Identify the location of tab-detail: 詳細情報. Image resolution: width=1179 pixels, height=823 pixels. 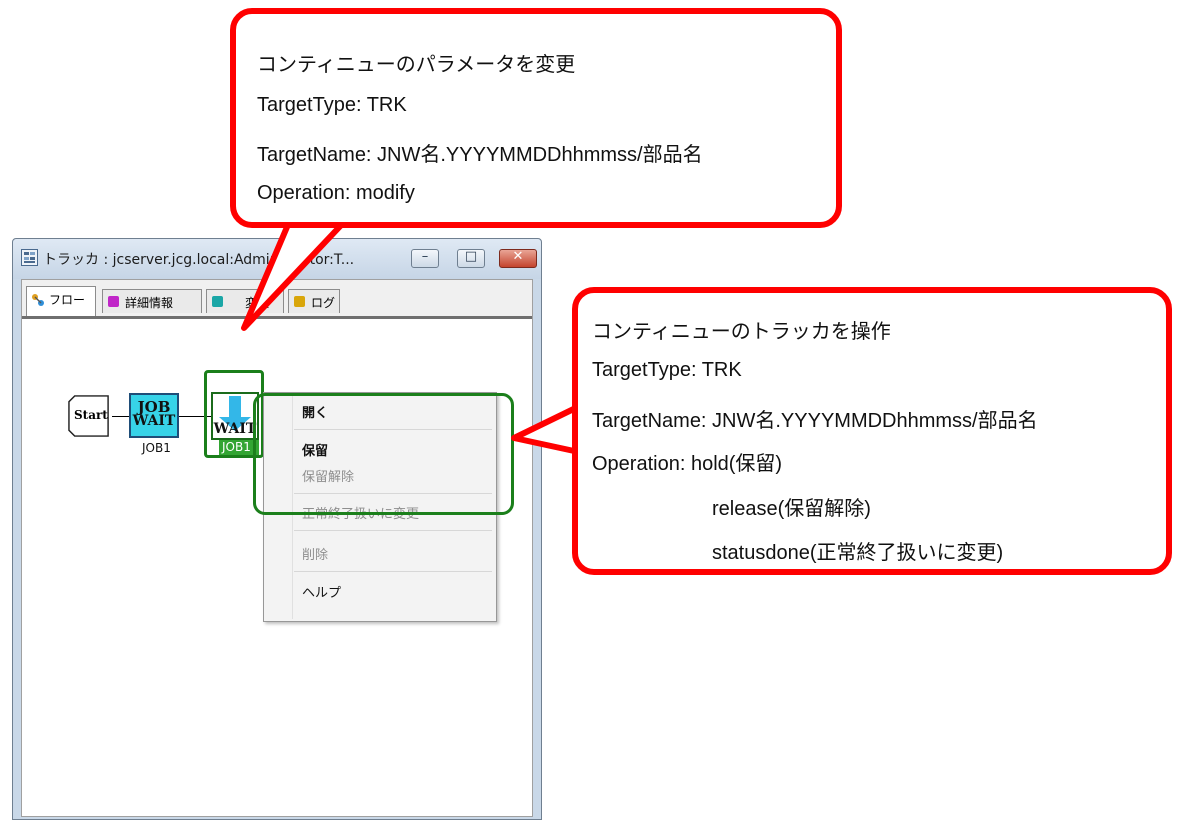
(152, 301).